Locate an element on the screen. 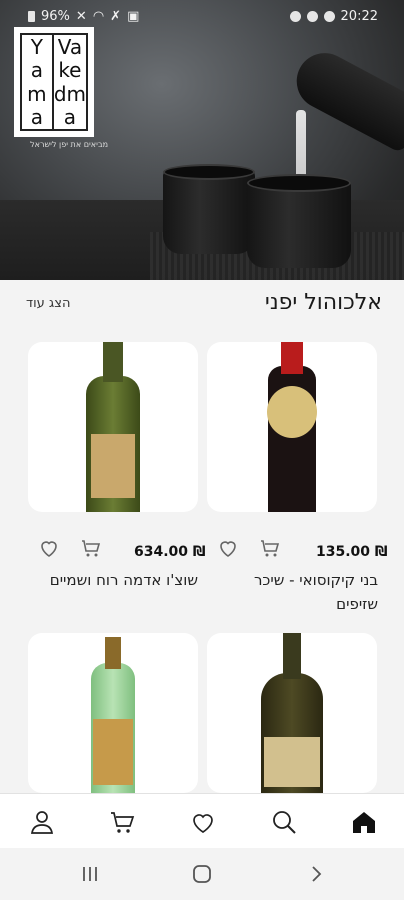 This screenshot has width=404, height=900. show-more-link: הצג עוד is located at coordinates (48, 303).